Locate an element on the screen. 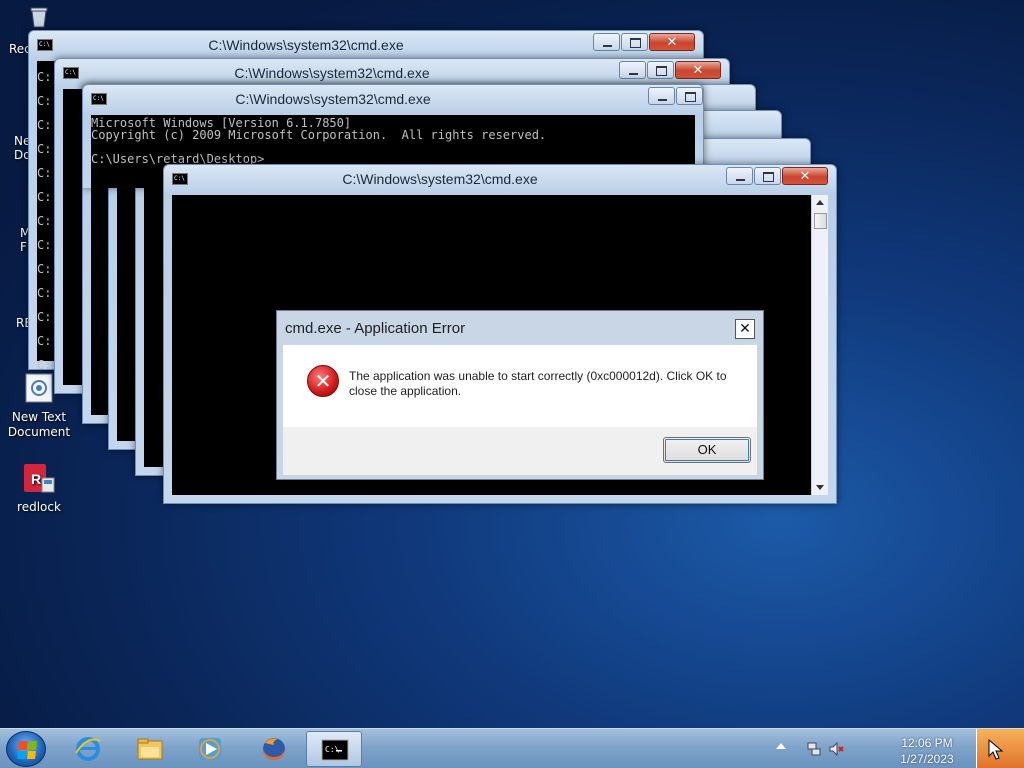  scroll-up-arrow-icon is located at coordinates (820, 202).